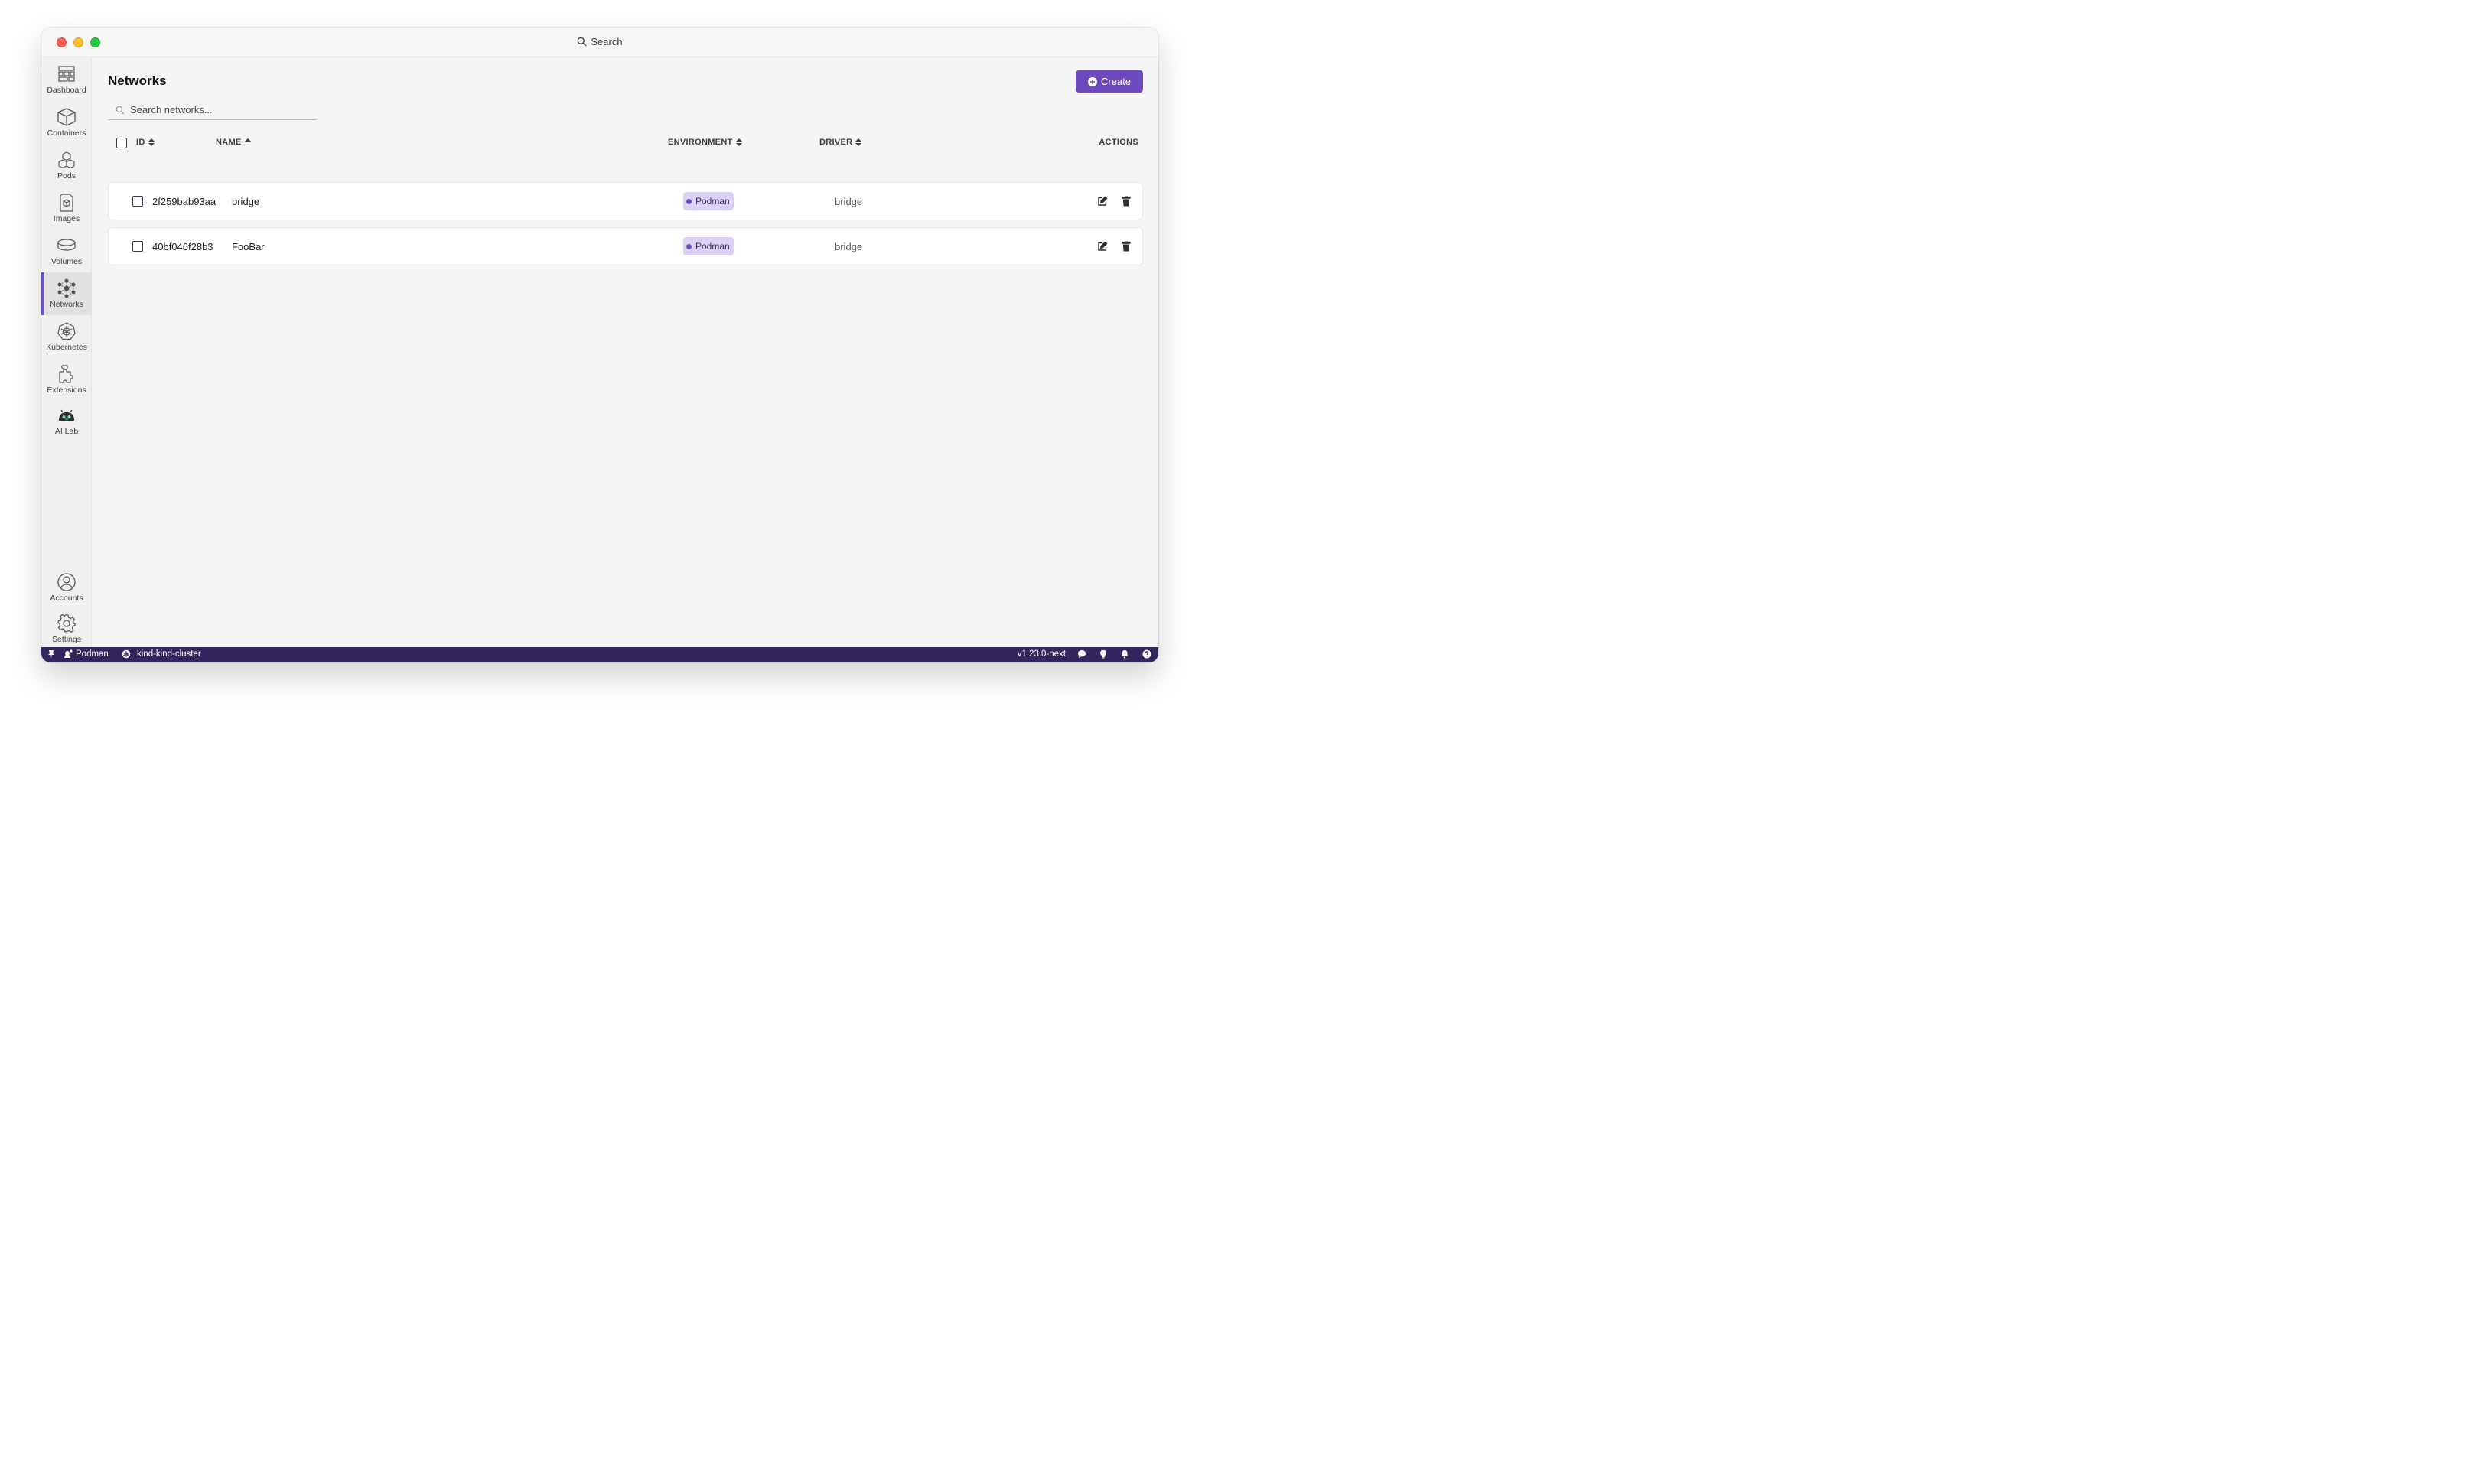  I want to click on network-id: 2f259bab93aa, so click(184, 201).